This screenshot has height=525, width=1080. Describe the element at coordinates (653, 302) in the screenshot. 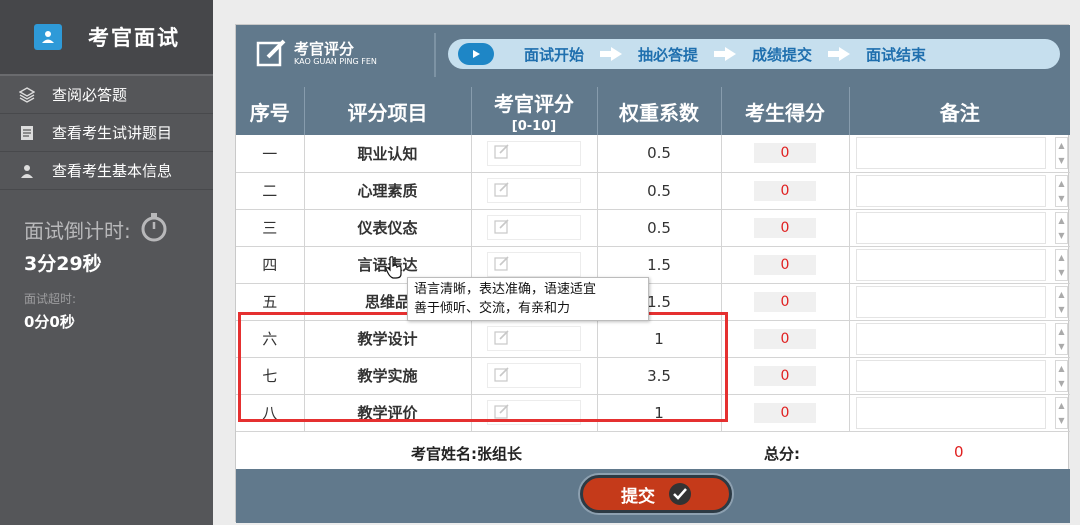

I see `table-row: 五思维品 1.5 0 ▲ ▼` at that location.